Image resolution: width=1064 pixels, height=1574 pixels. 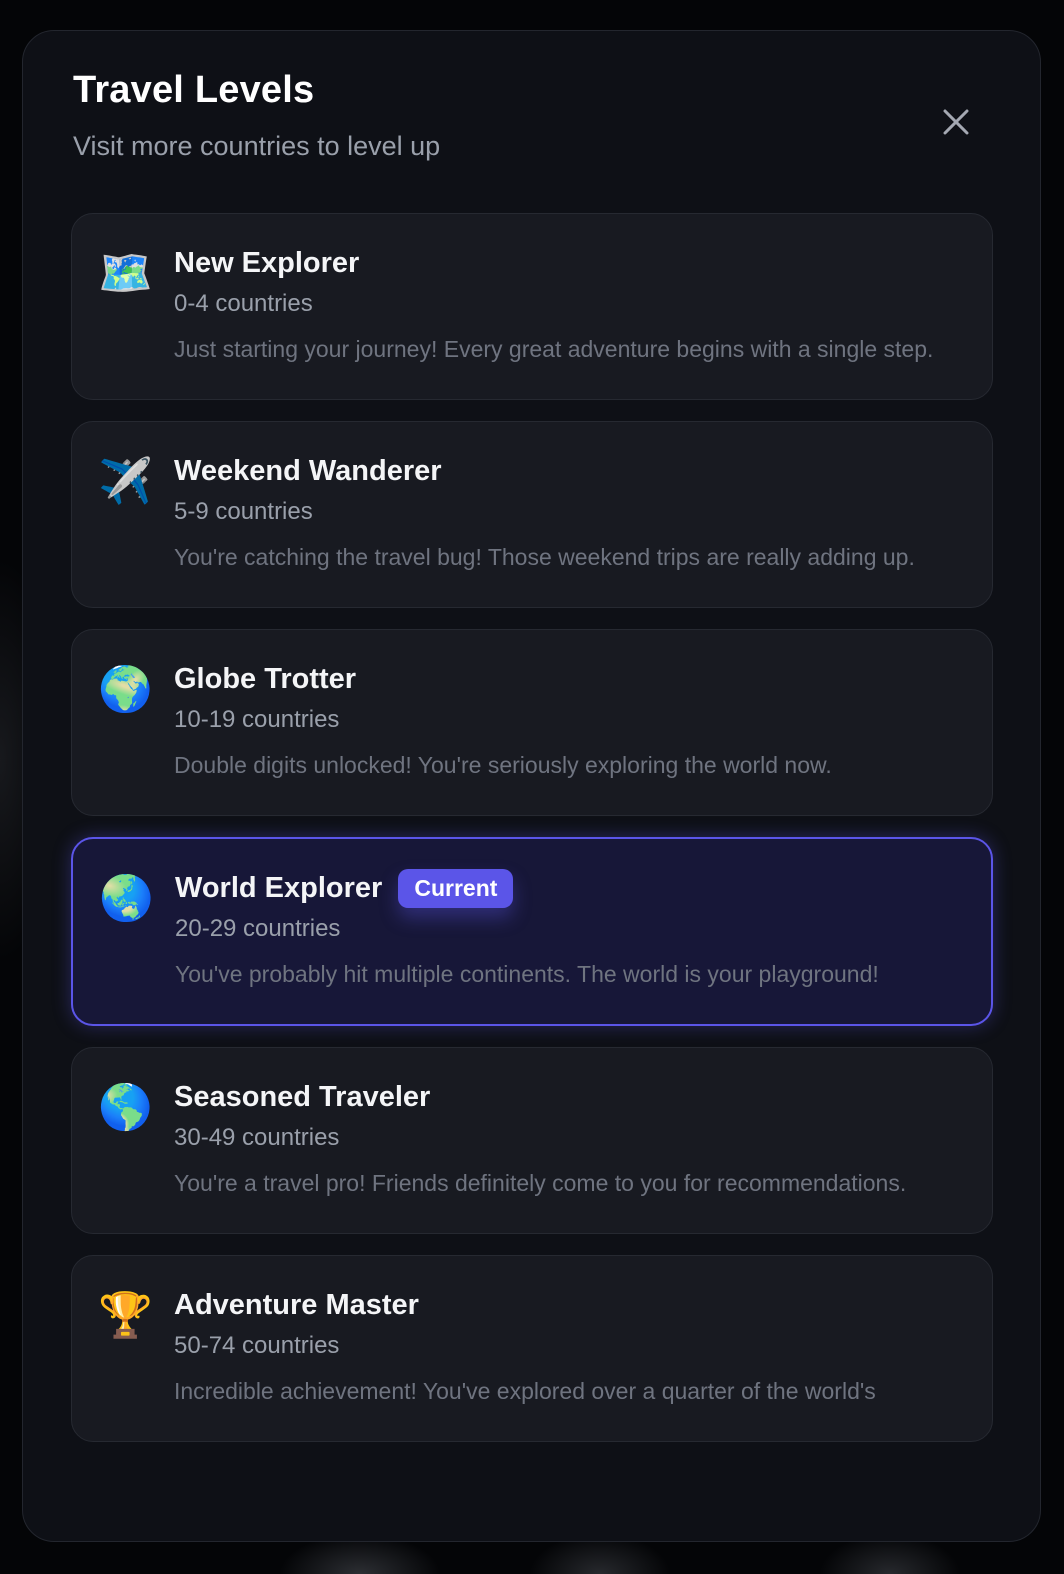 I want to click on level-name: Seasoned Traveler, so click(x=302, y=1096).